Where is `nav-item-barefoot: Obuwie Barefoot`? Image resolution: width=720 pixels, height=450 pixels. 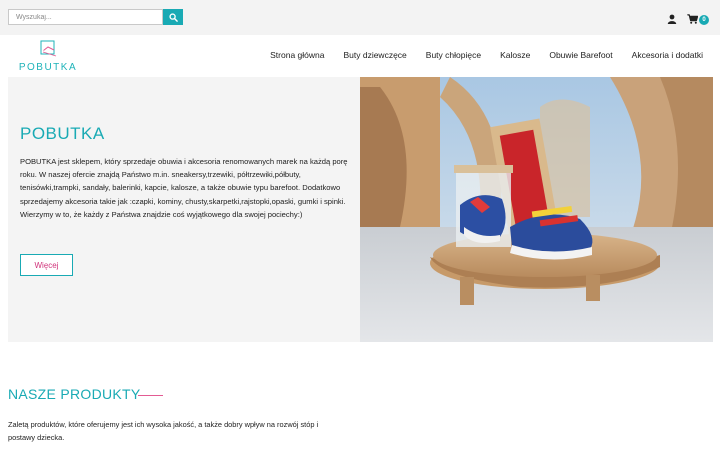 nav-item-barefoot: Obuwie Barefoot is located at coordinates (580, 55).